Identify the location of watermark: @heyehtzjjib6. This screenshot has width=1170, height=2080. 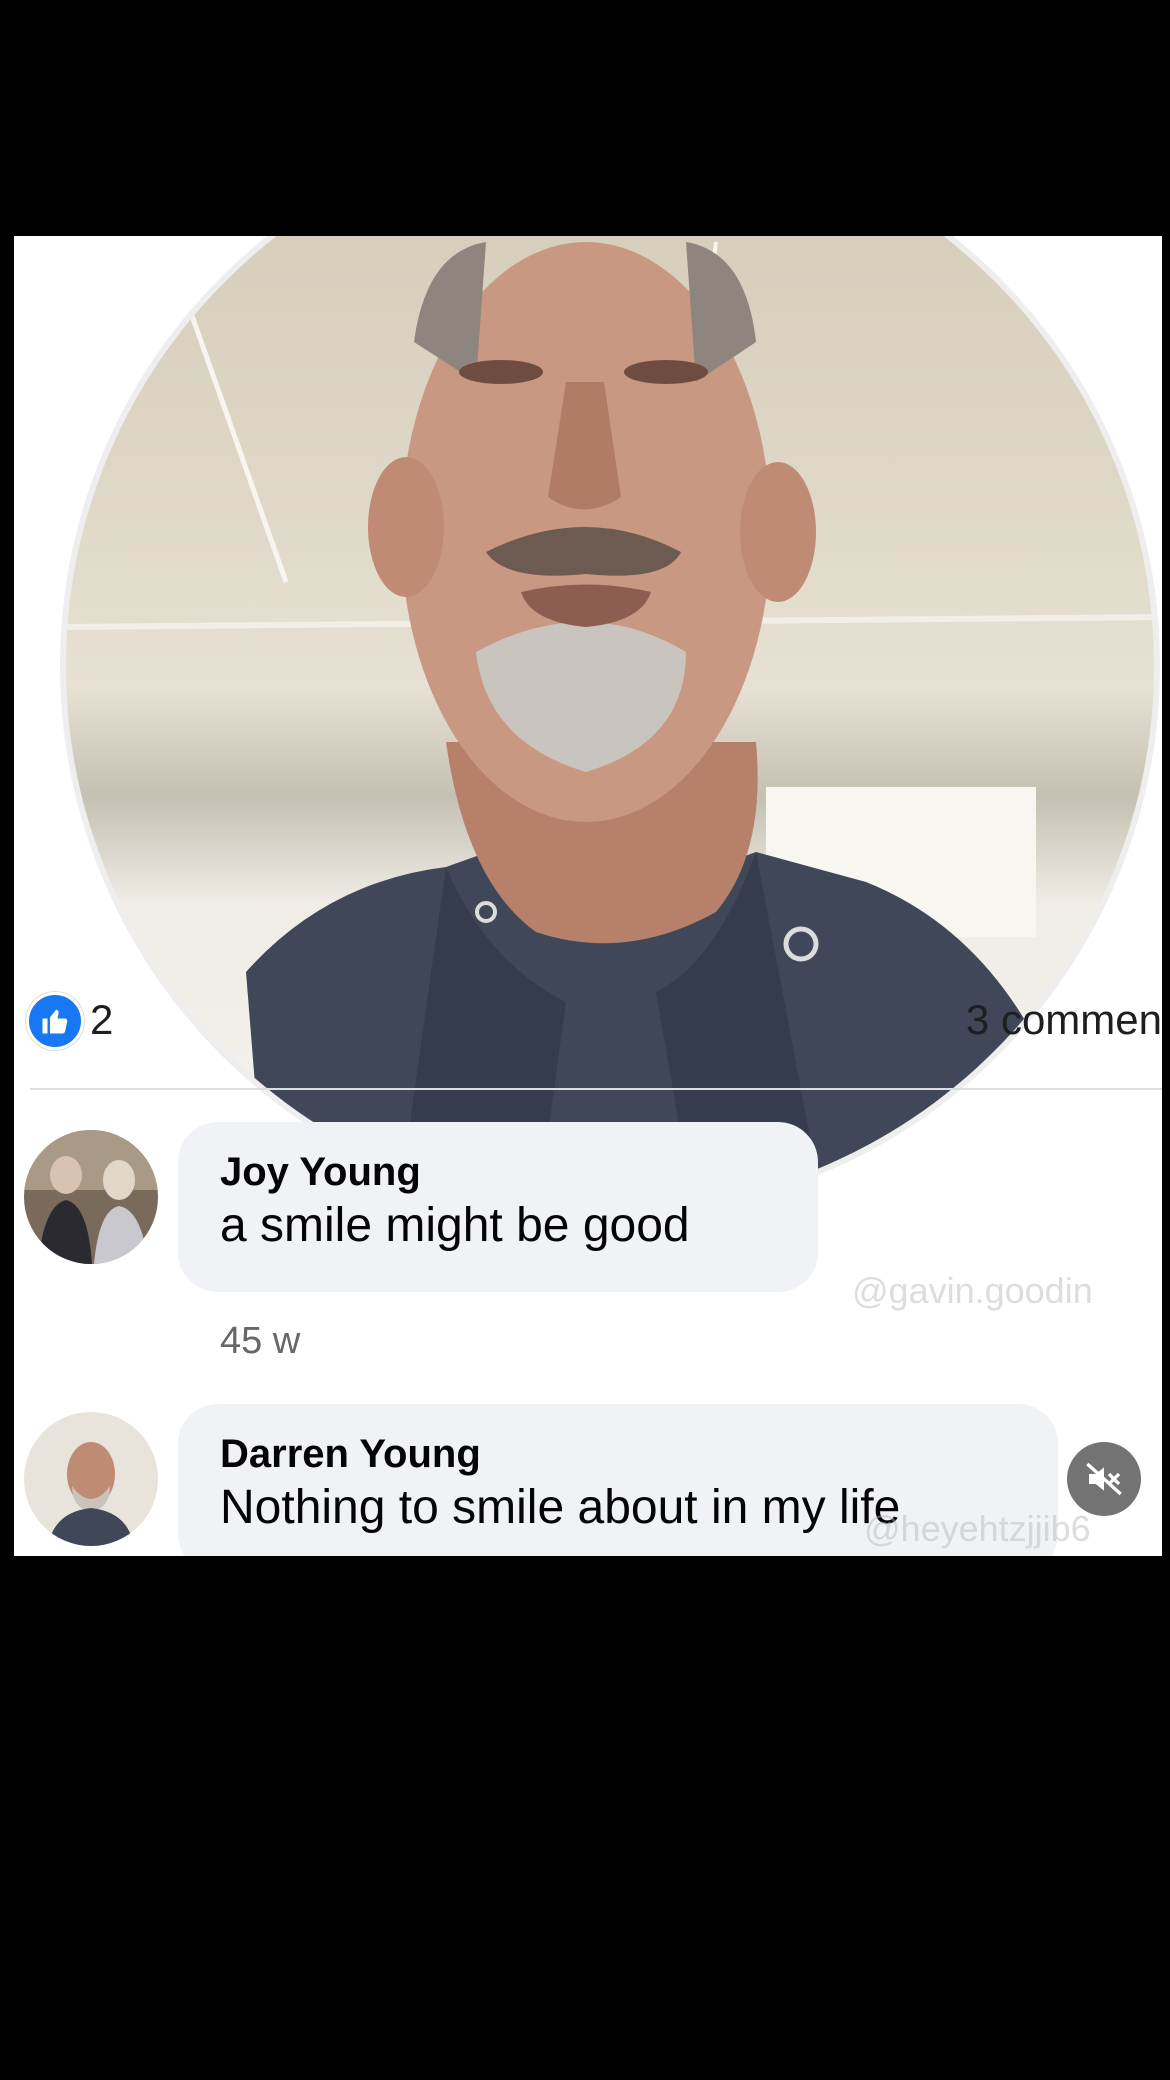
(977, 1528).